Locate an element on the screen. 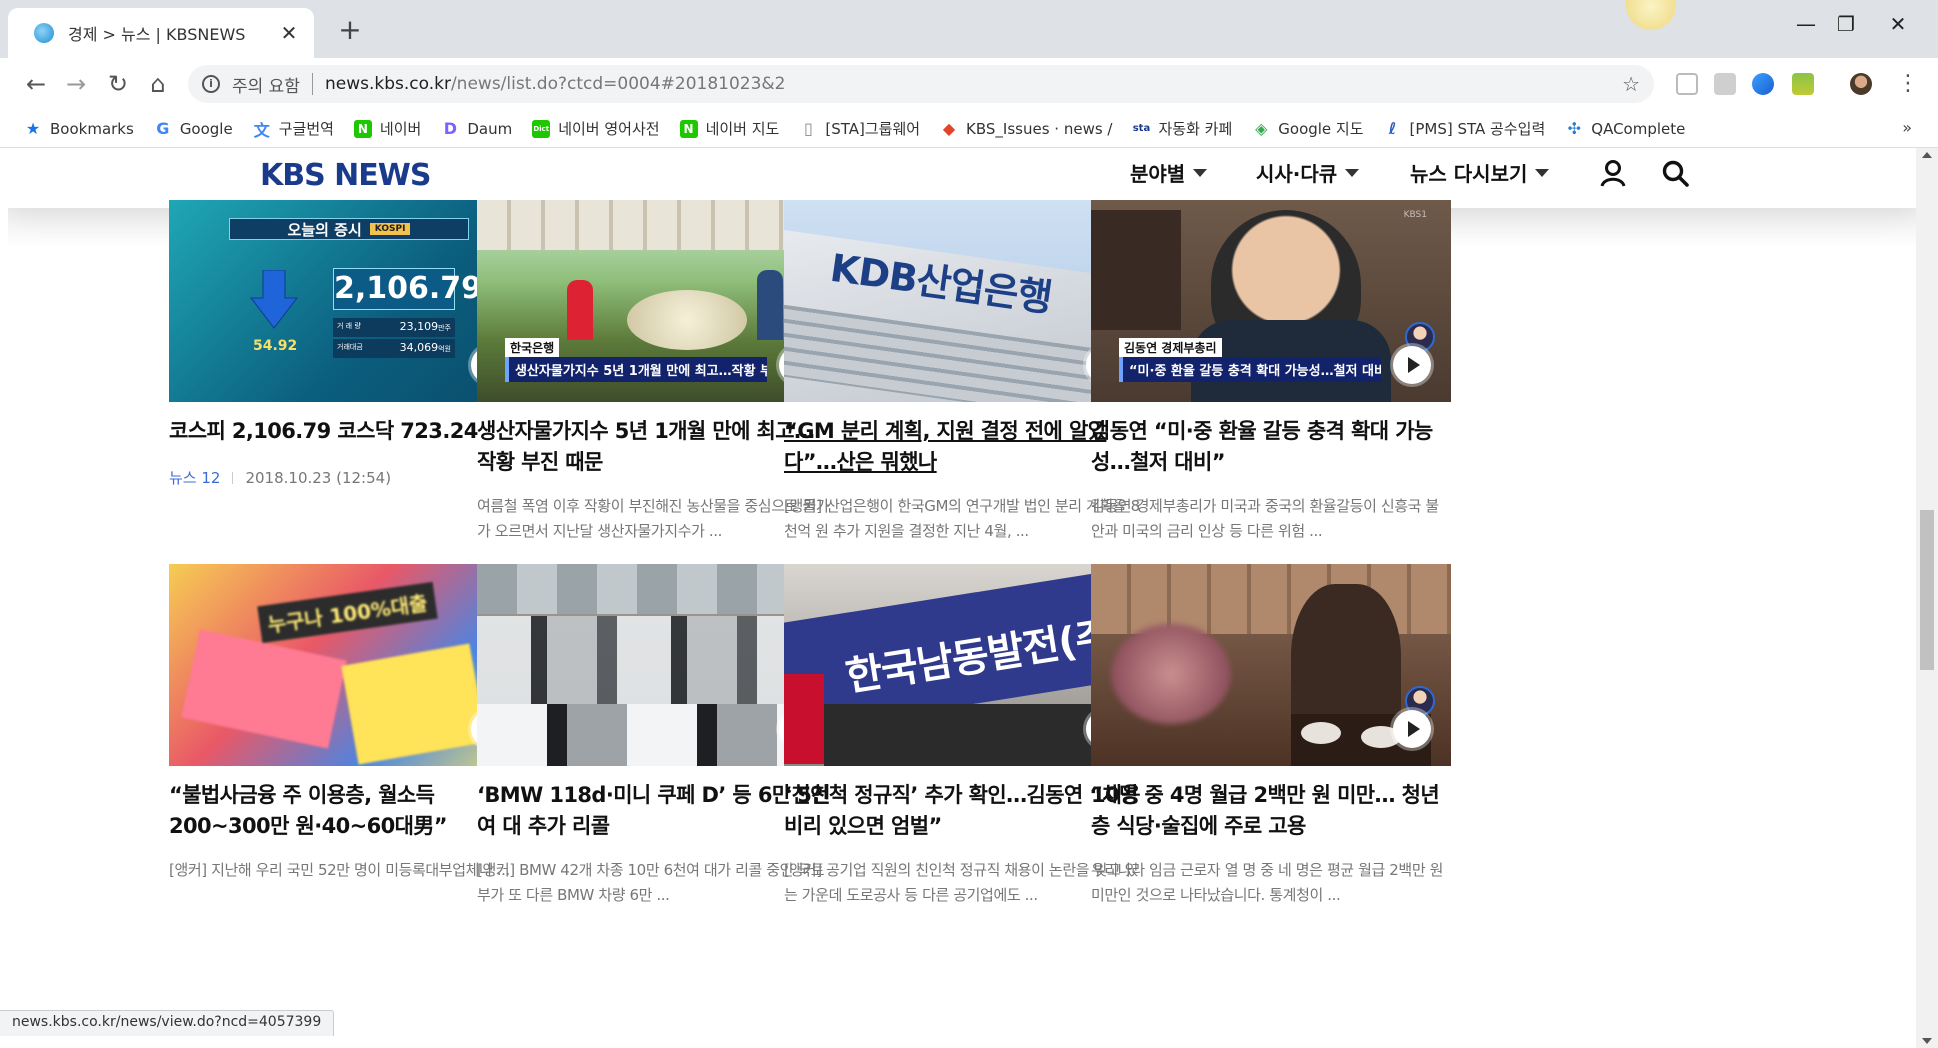 This screenshot has width=1938, height=1048. close-window-button: ✕ is located at coordinates (1898, 24).